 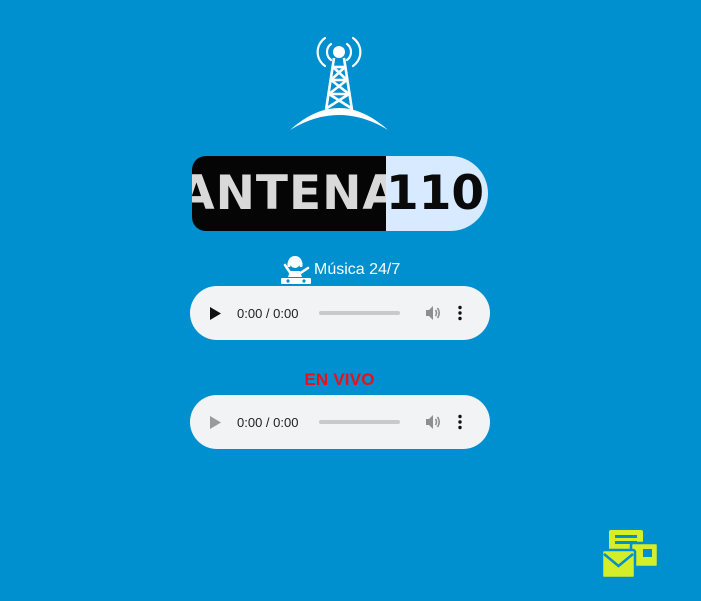 I want to click on antena-110-logo: ANTENA 110, so click(x=340, y=193).